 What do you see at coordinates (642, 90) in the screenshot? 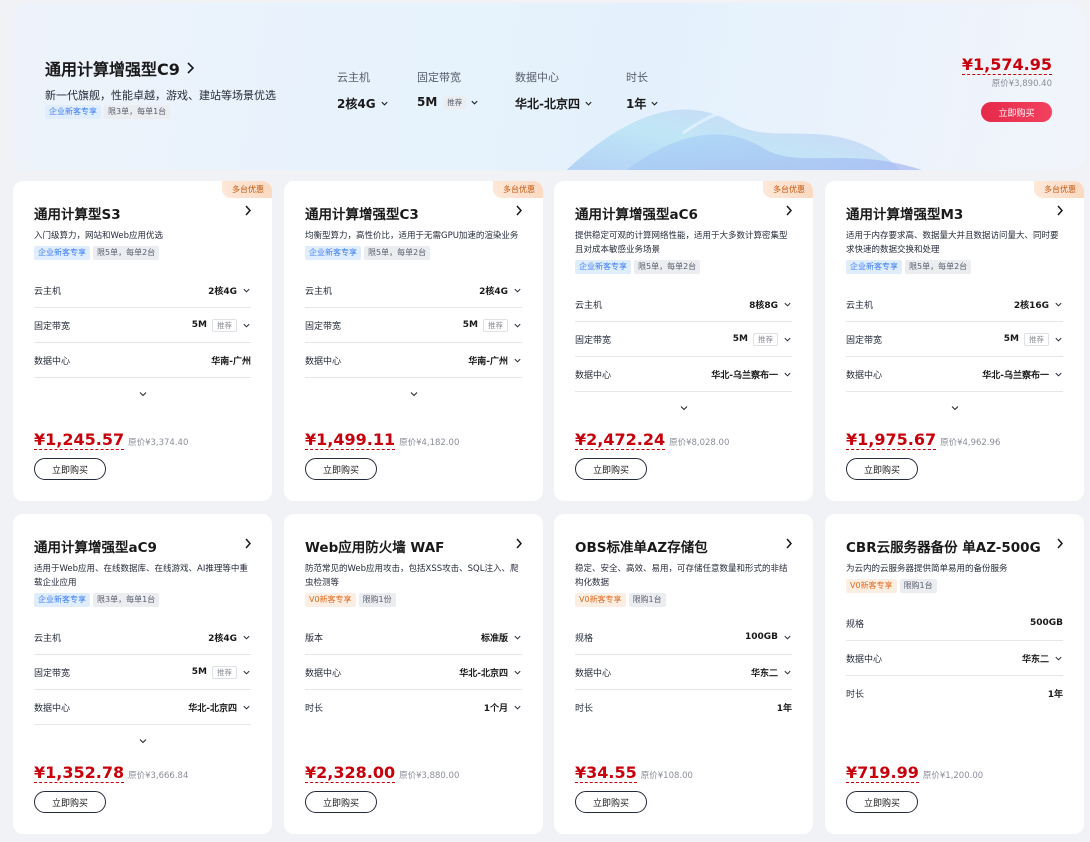
I see `hero-spec-duration: 时长 1年` at bounding box center [642, 90].